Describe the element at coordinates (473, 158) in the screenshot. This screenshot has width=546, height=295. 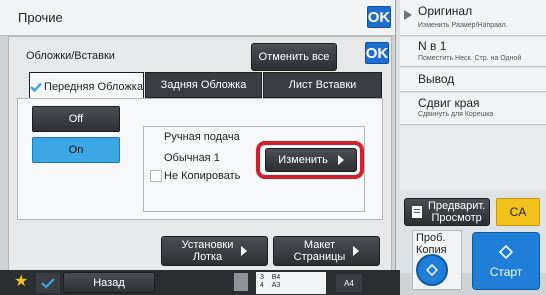
I see `right-panel-blank` at that location.